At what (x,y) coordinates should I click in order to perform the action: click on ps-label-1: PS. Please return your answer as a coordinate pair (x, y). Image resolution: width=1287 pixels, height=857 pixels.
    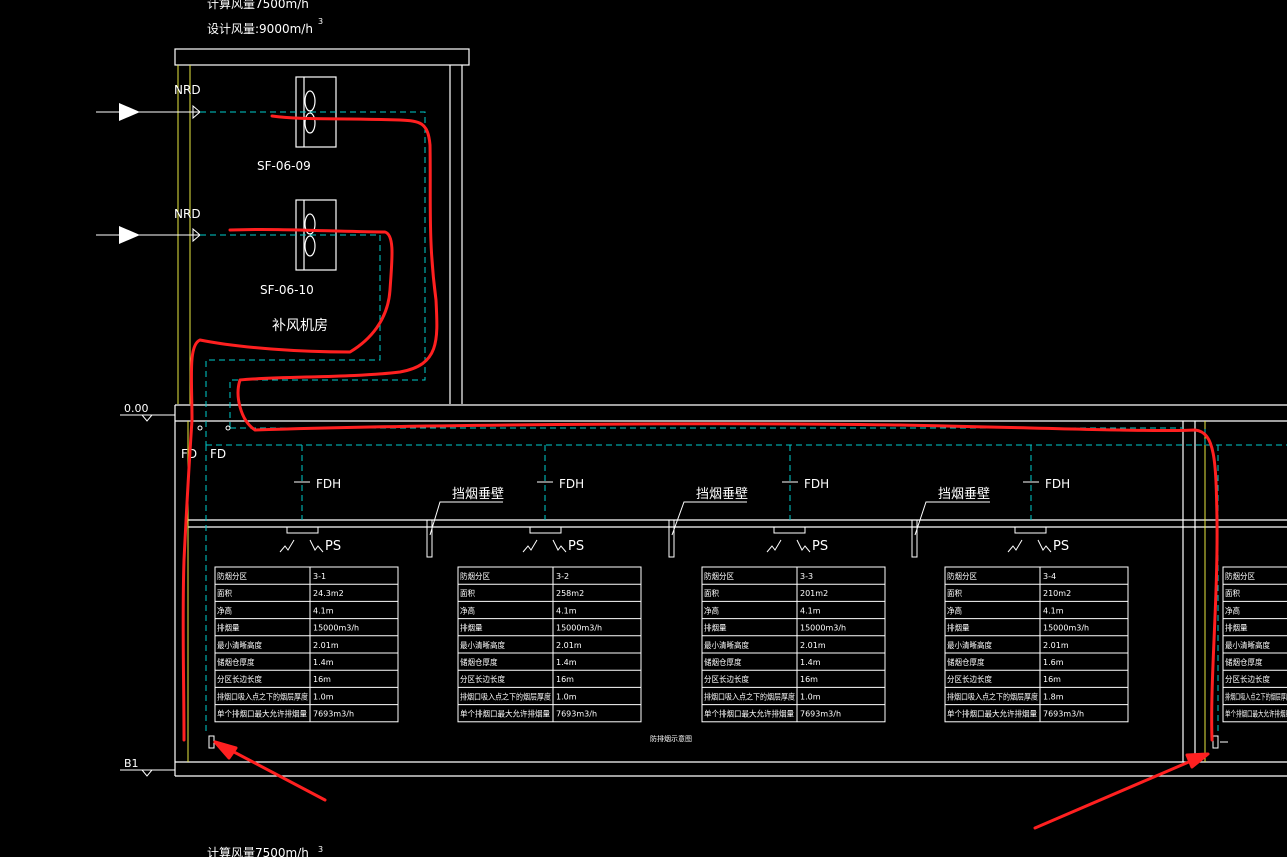
    Looking at the image, I should click on (333, 546).